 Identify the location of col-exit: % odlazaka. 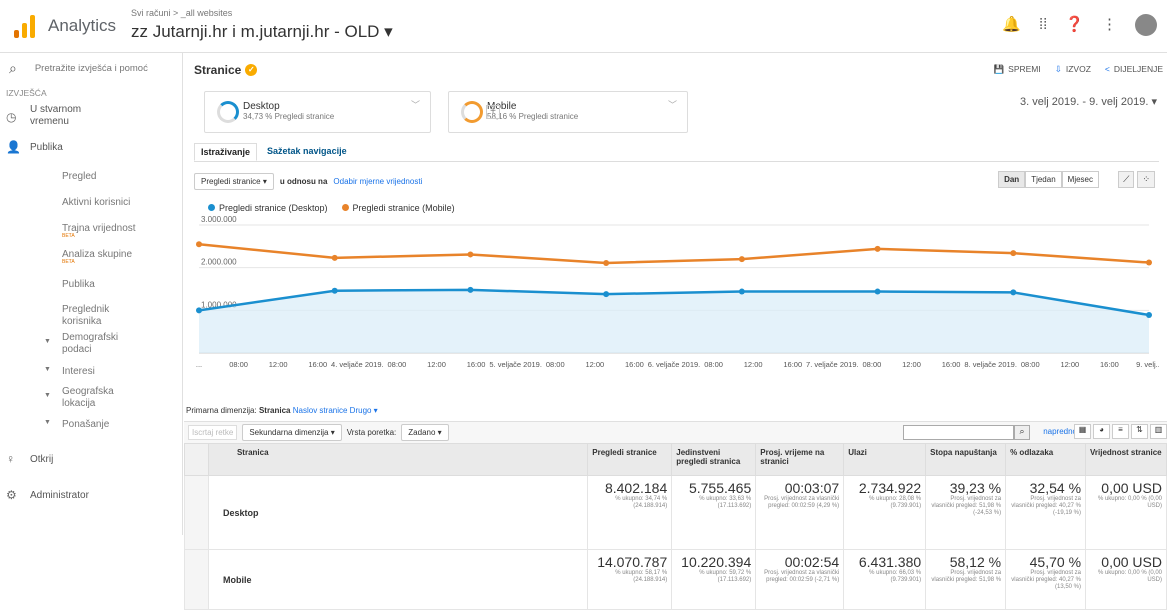
(1046, 459).